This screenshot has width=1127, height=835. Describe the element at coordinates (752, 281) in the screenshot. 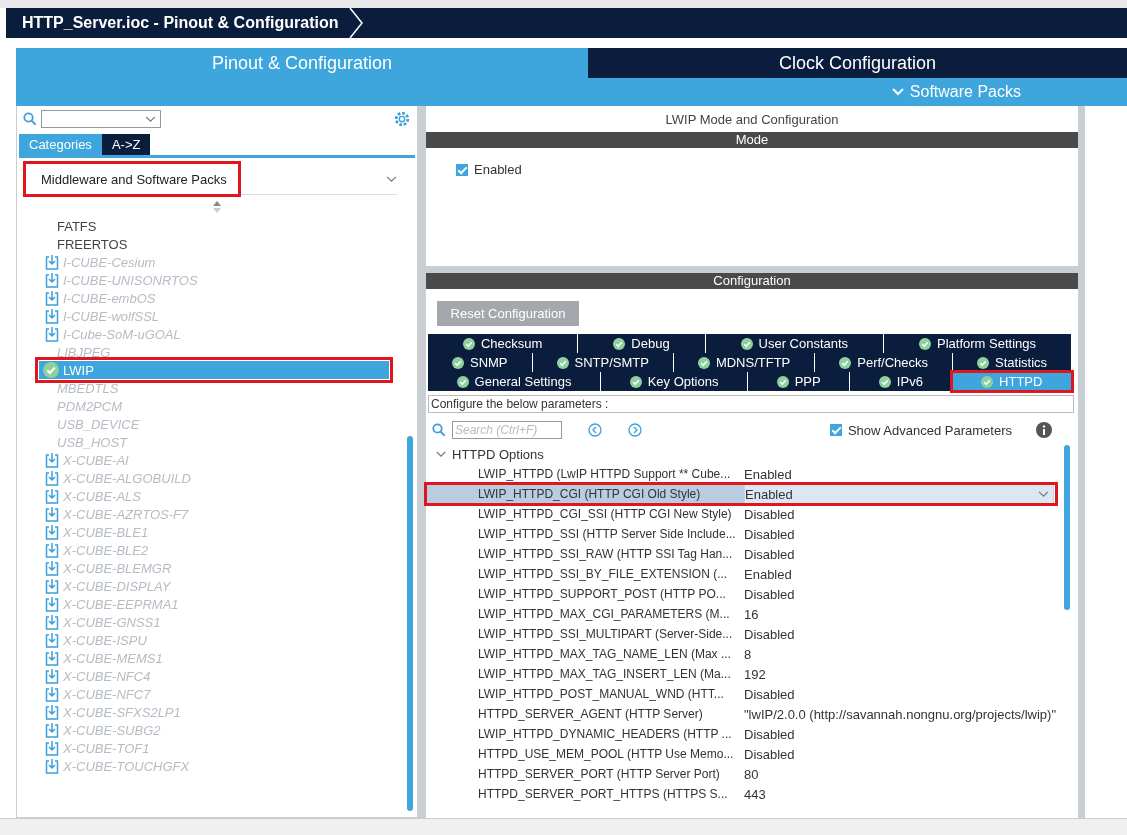

I see `section-header: Configuration` at that location.